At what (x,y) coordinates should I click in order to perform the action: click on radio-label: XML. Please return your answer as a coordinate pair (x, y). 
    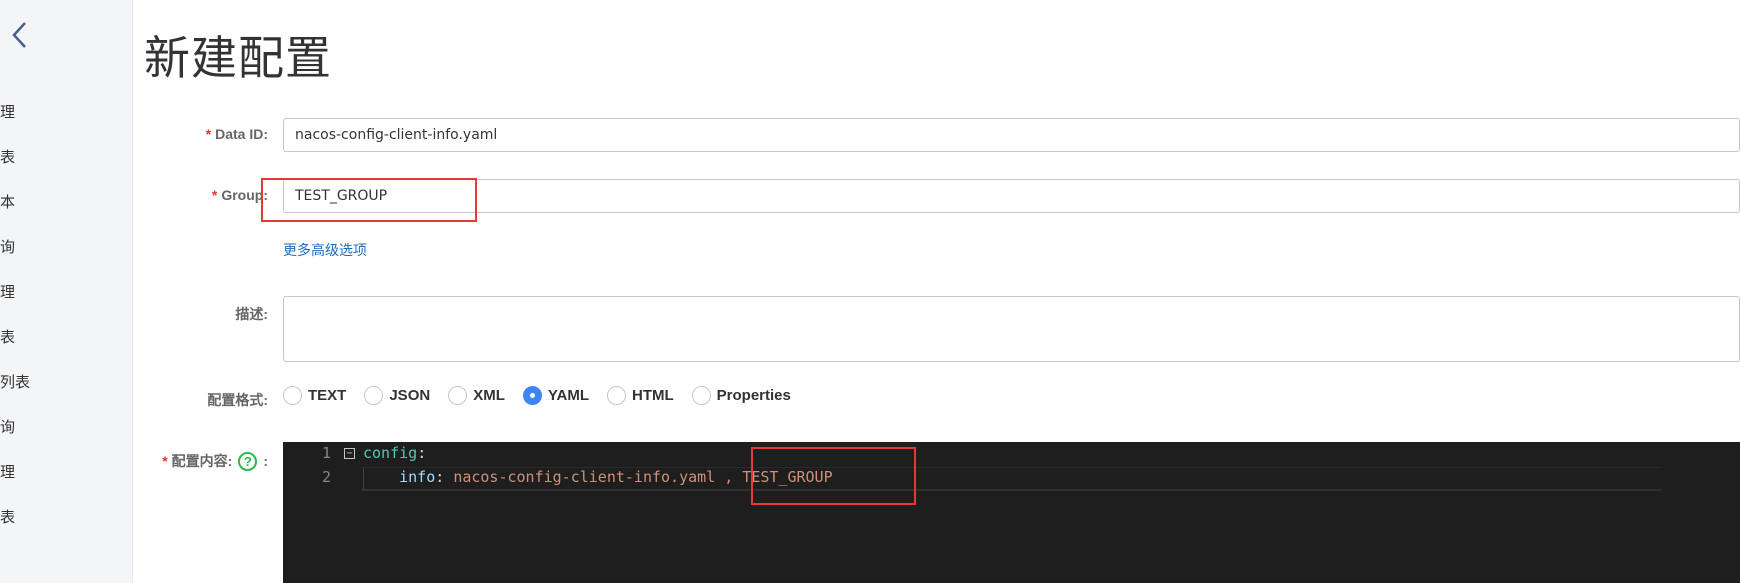
    Looking at the image, I should click on (489, 395).